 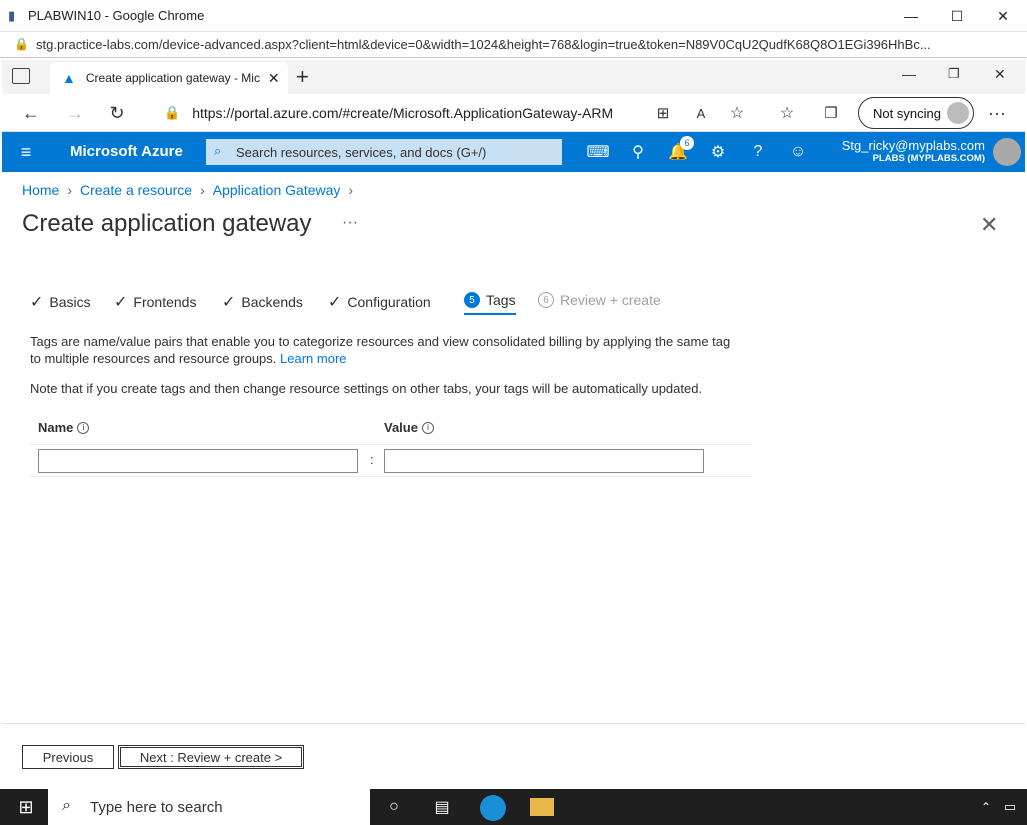 What do you see at coordinates (546, 300) in the screenshot?
I see `step-number-badge: 6` at bounding box center [546, 300].